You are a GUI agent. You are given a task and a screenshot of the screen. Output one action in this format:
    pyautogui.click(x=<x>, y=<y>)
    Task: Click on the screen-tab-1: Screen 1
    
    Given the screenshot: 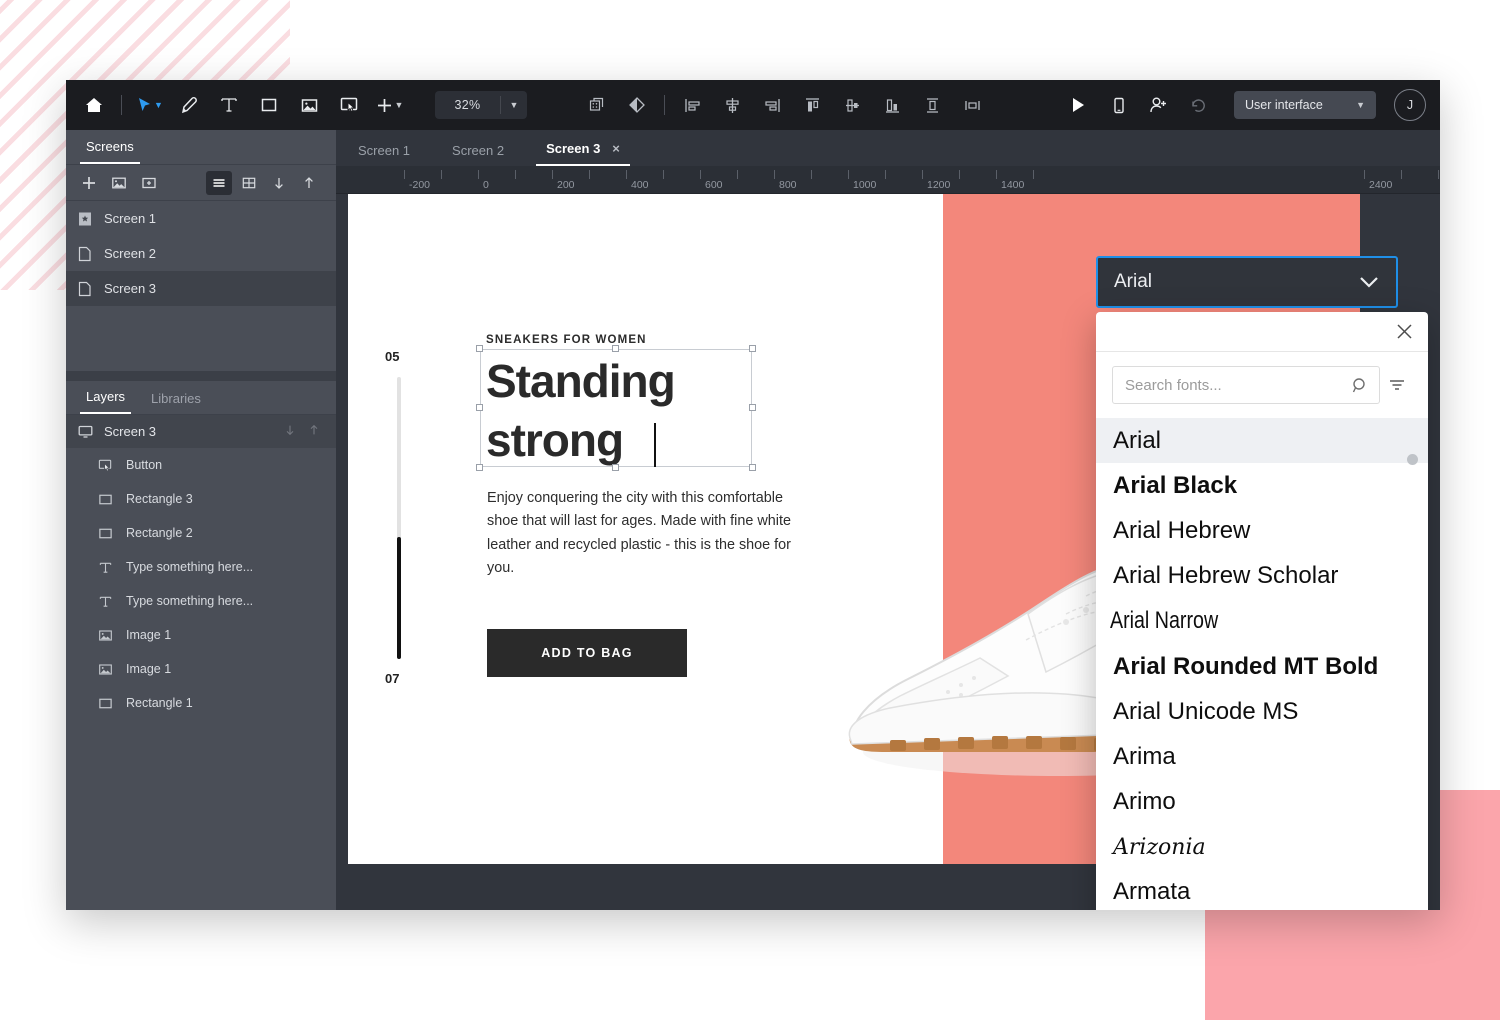 What is the action you would take?
    pyautogui.click(x=384, y=154)
    